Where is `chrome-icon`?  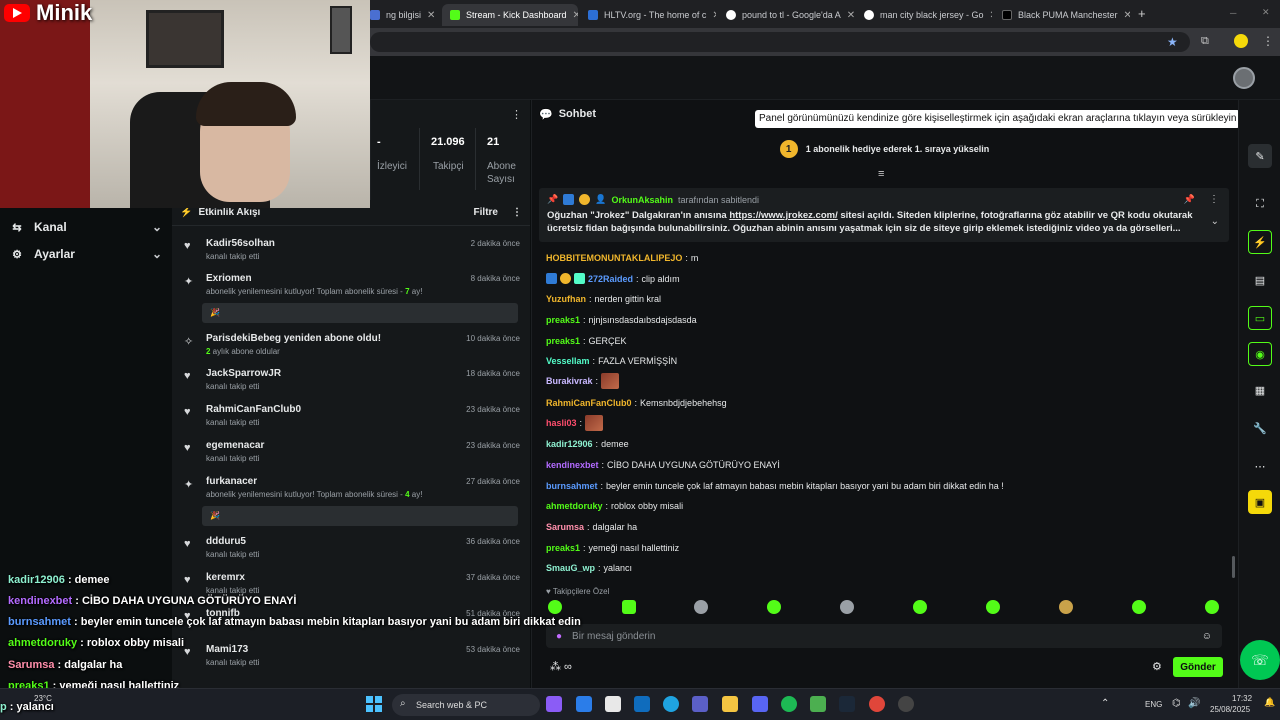 chrome-icon is located at coordinates (877, 704).